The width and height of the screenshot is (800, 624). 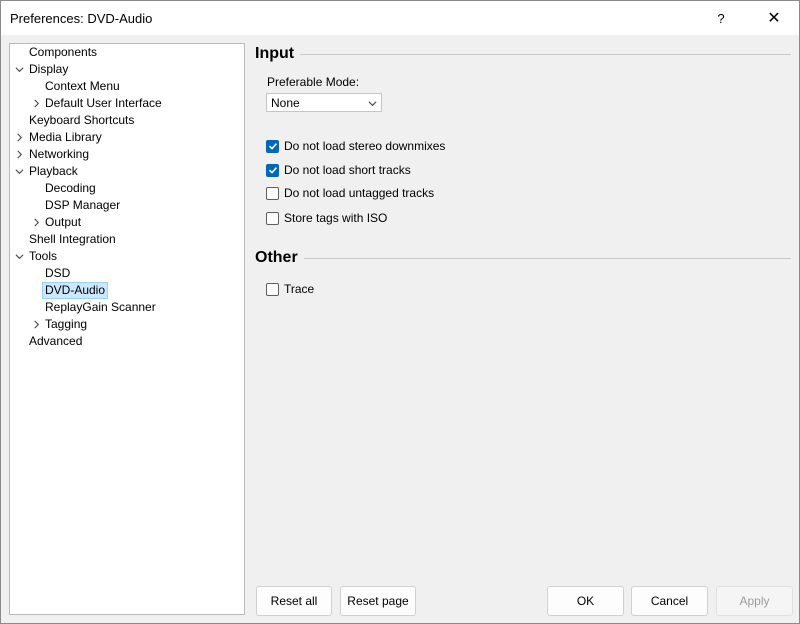 I want to click on reset-all-button: Reset all, so click(x=294, y=601).